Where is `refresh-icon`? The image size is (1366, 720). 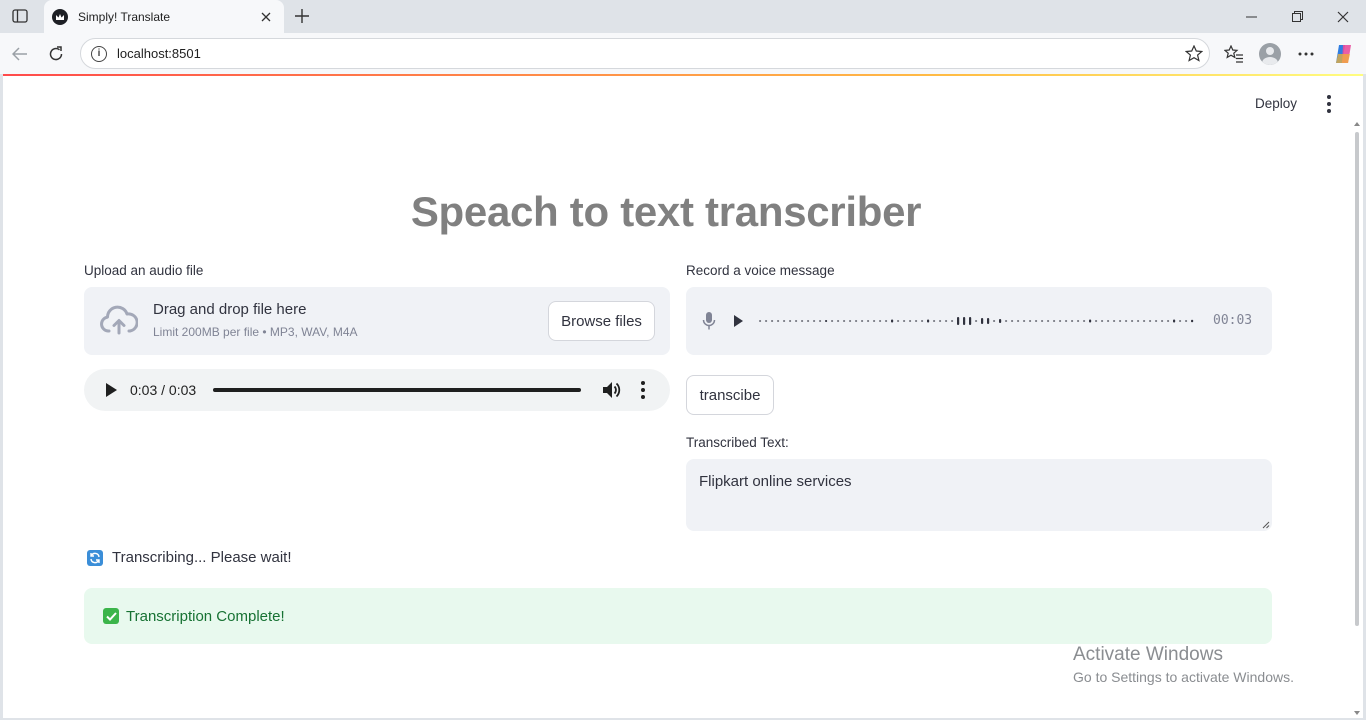
refresh-icon is located at coordinates (56, 54).